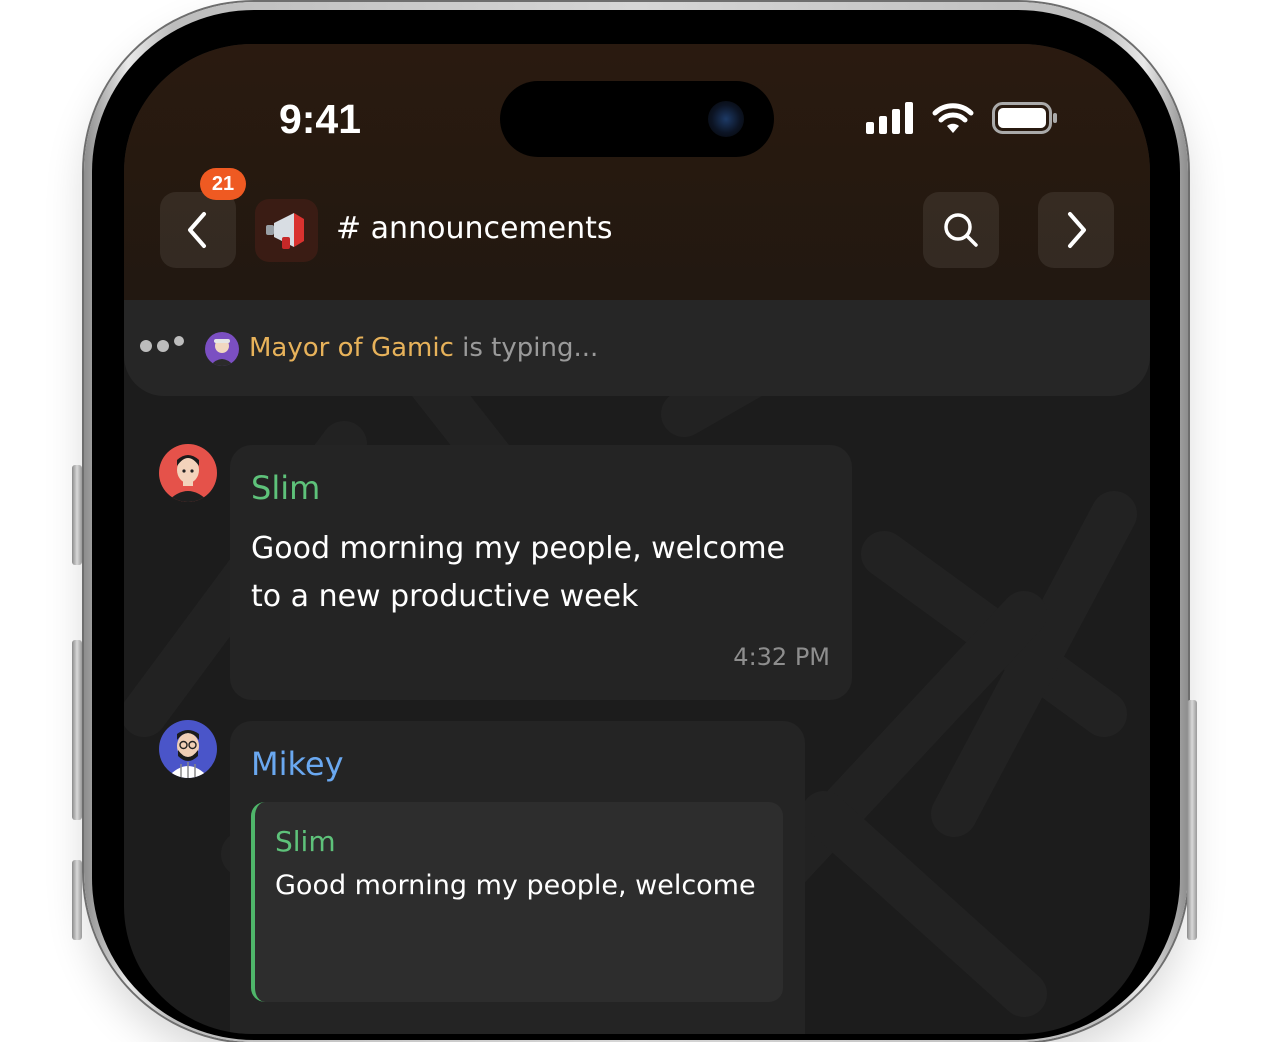 Image resolution: width=1265 pixels, height=1042 pixels. I want to click on volume-up-button, so click(77, 730).